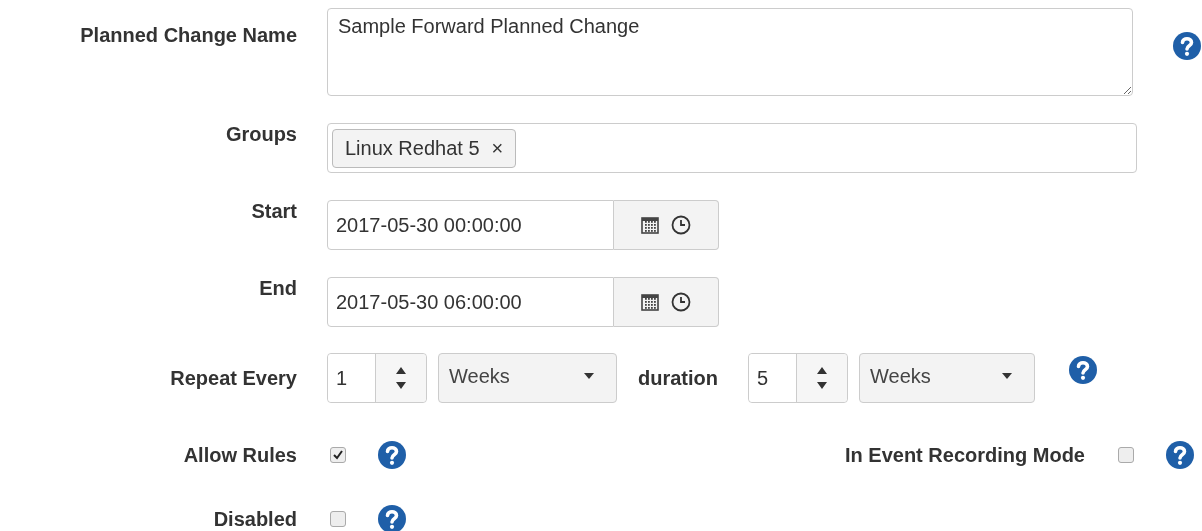 The width and height of the screenshot is (1202, 531). What do you see at coordinates (470, 225) in the screenshot?
I see `datetime-field: 2017-05-30 00:00:00` at bounding box center [470, 225].